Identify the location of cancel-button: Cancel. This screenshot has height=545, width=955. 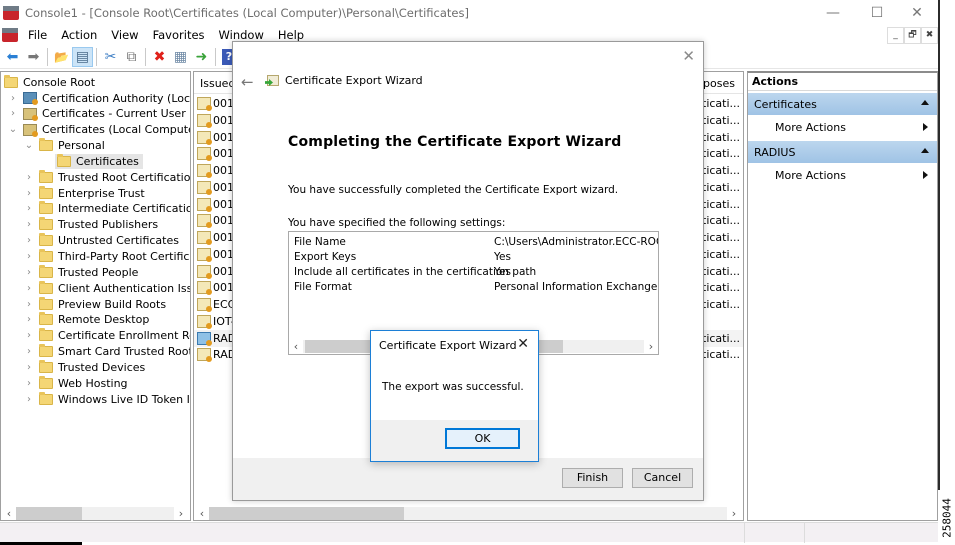
(662, 478).